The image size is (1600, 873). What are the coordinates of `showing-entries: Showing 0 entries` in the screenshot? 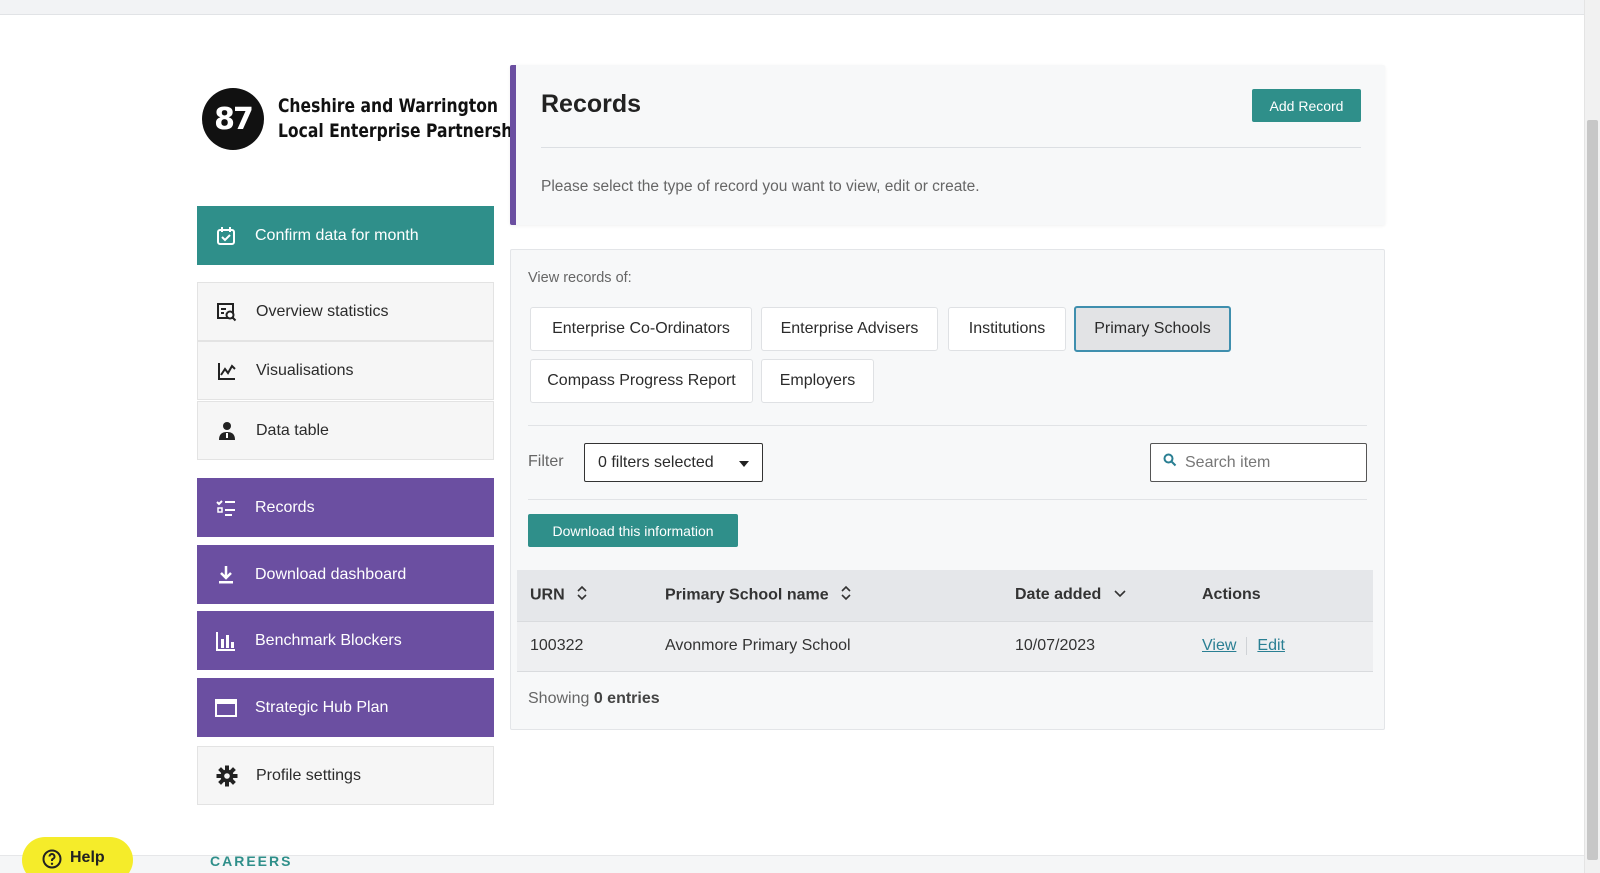 It's located at (594, 699).